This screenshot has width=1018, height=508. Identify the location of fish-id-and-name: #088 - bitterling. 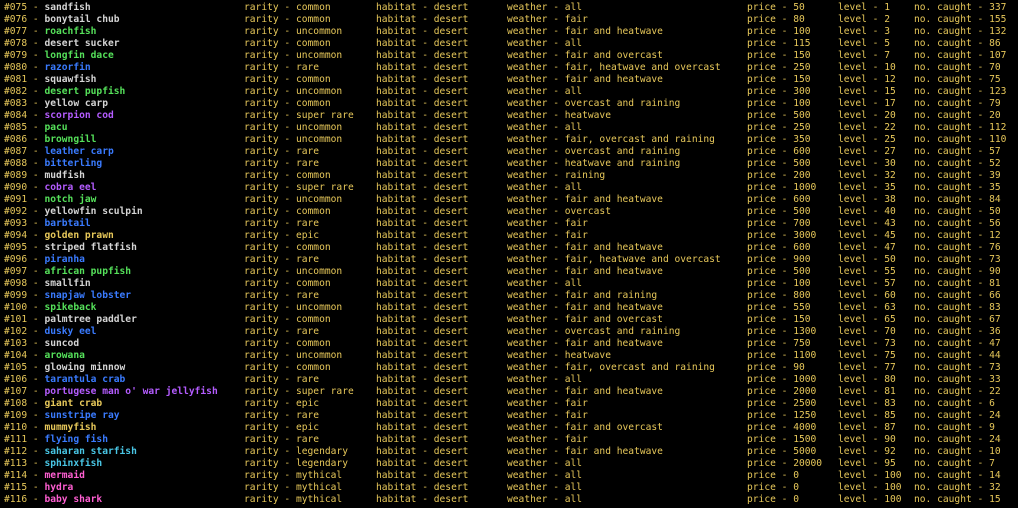
(53, 164).